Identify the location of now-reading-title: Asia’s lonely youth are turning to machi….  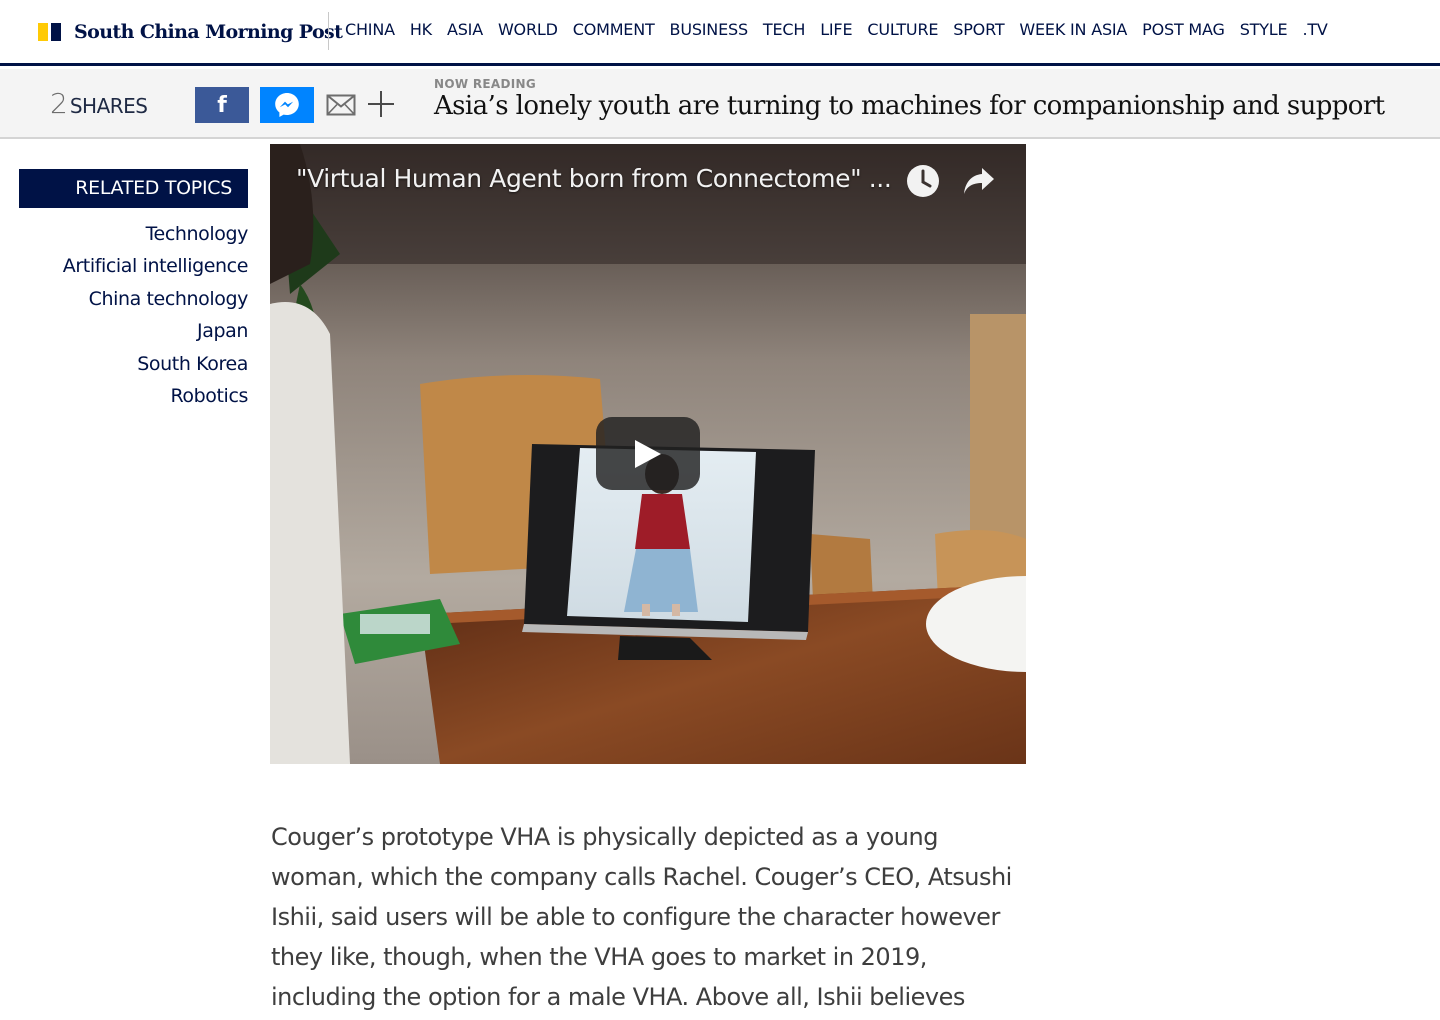
(909, 106).